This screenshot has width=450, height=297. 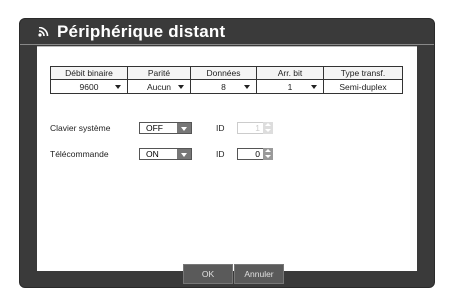 I want to click on header-transfer-type: Type transf., so click(x=363, y=73).